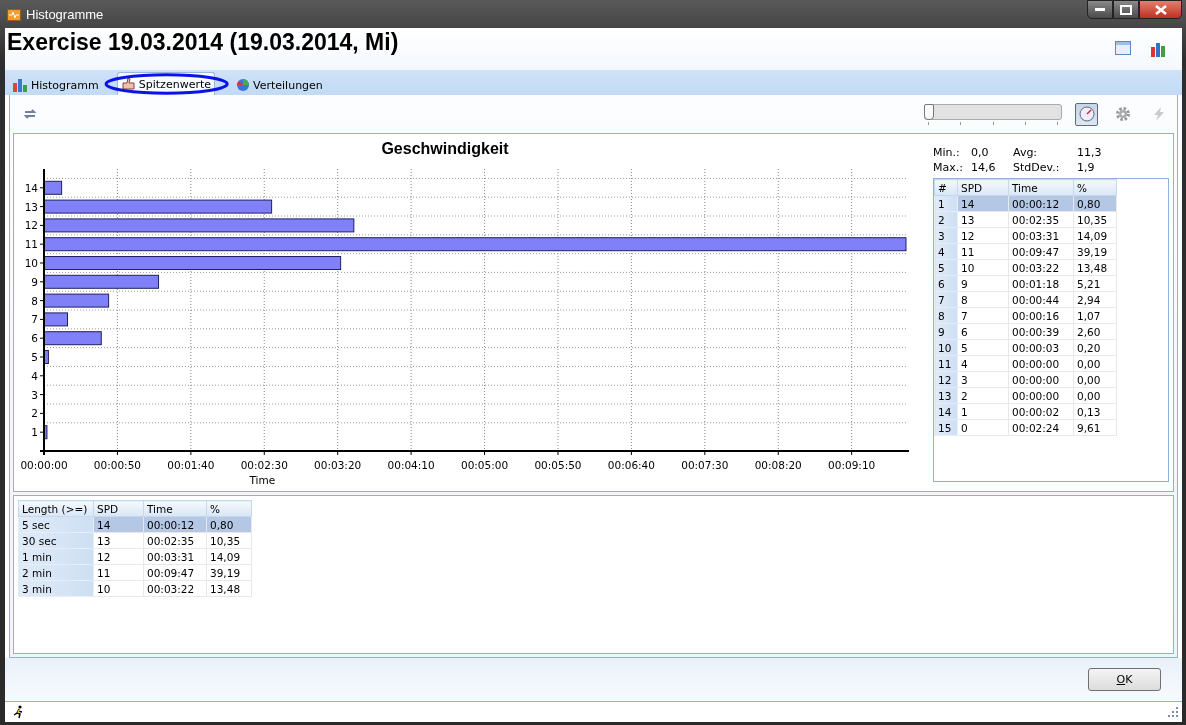 This screenshot has height=725, width=1186. What do you see at coordinates (983, 331) in the screenshot?
I see `table-cell: 6` at bounding box center [983, 331].